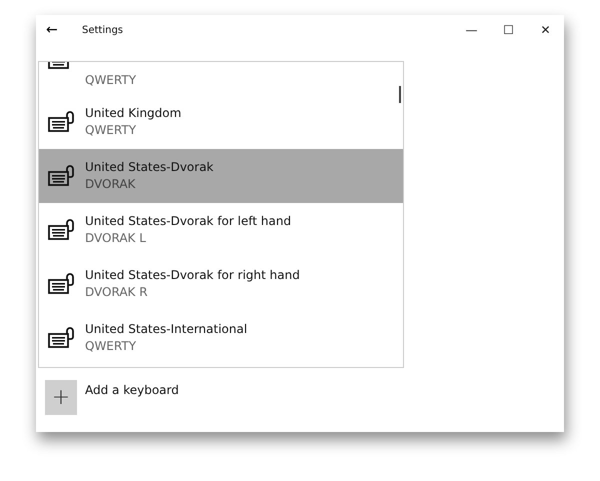  Describe the element at coordinates (471, 30) in the screenshot. I see `minimize-button: —` at that location.